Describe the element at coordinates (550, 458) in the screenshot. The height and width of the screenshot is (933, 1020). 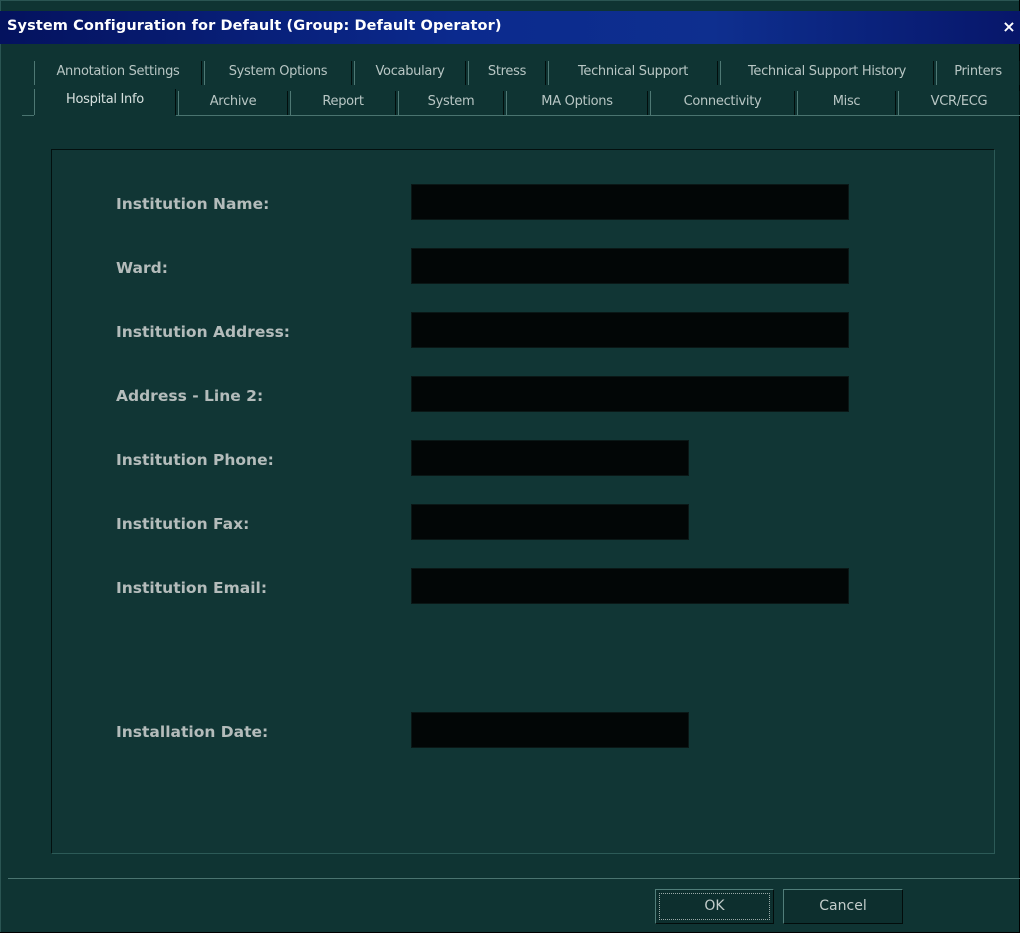
I see `institution-phone-field` at that location.